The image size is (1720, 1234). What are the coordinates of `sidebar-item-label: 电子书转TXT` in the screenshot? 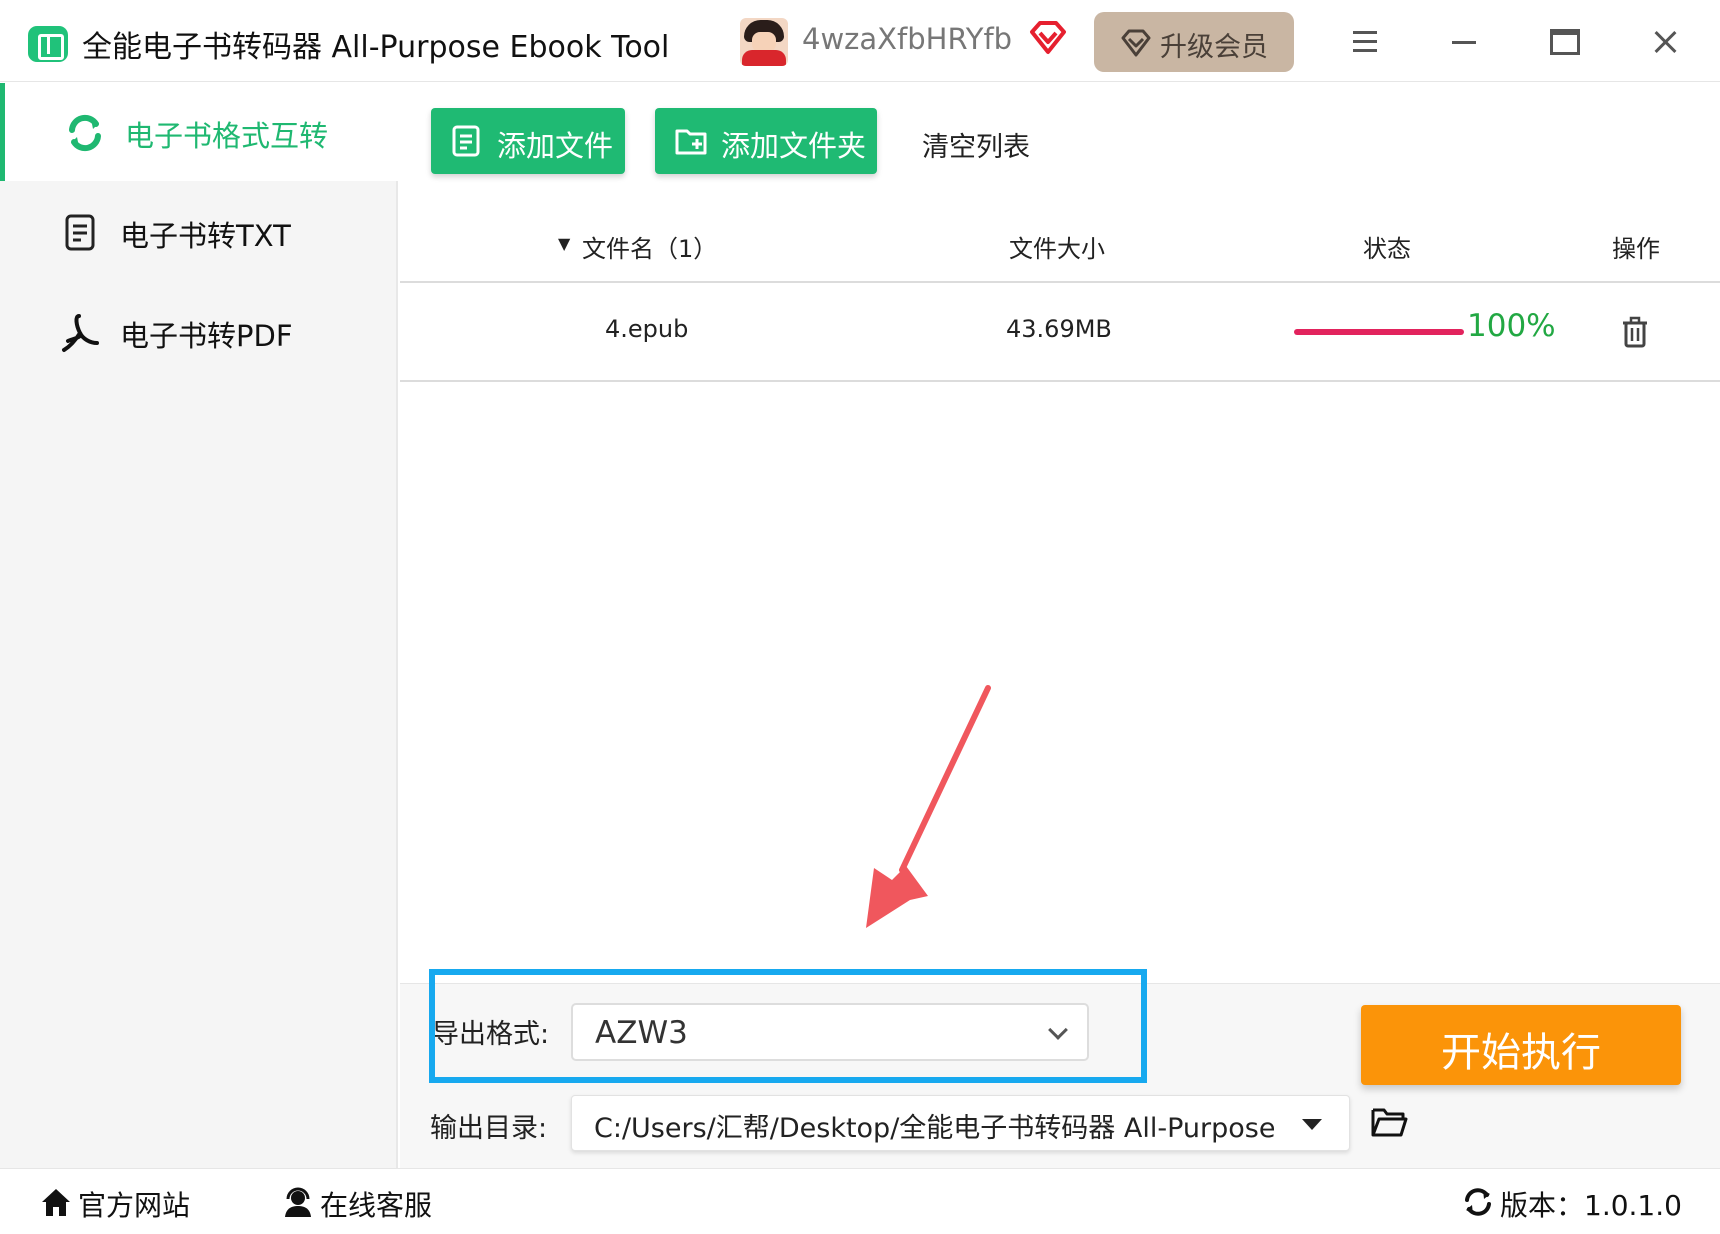 It's located at (205, 236).